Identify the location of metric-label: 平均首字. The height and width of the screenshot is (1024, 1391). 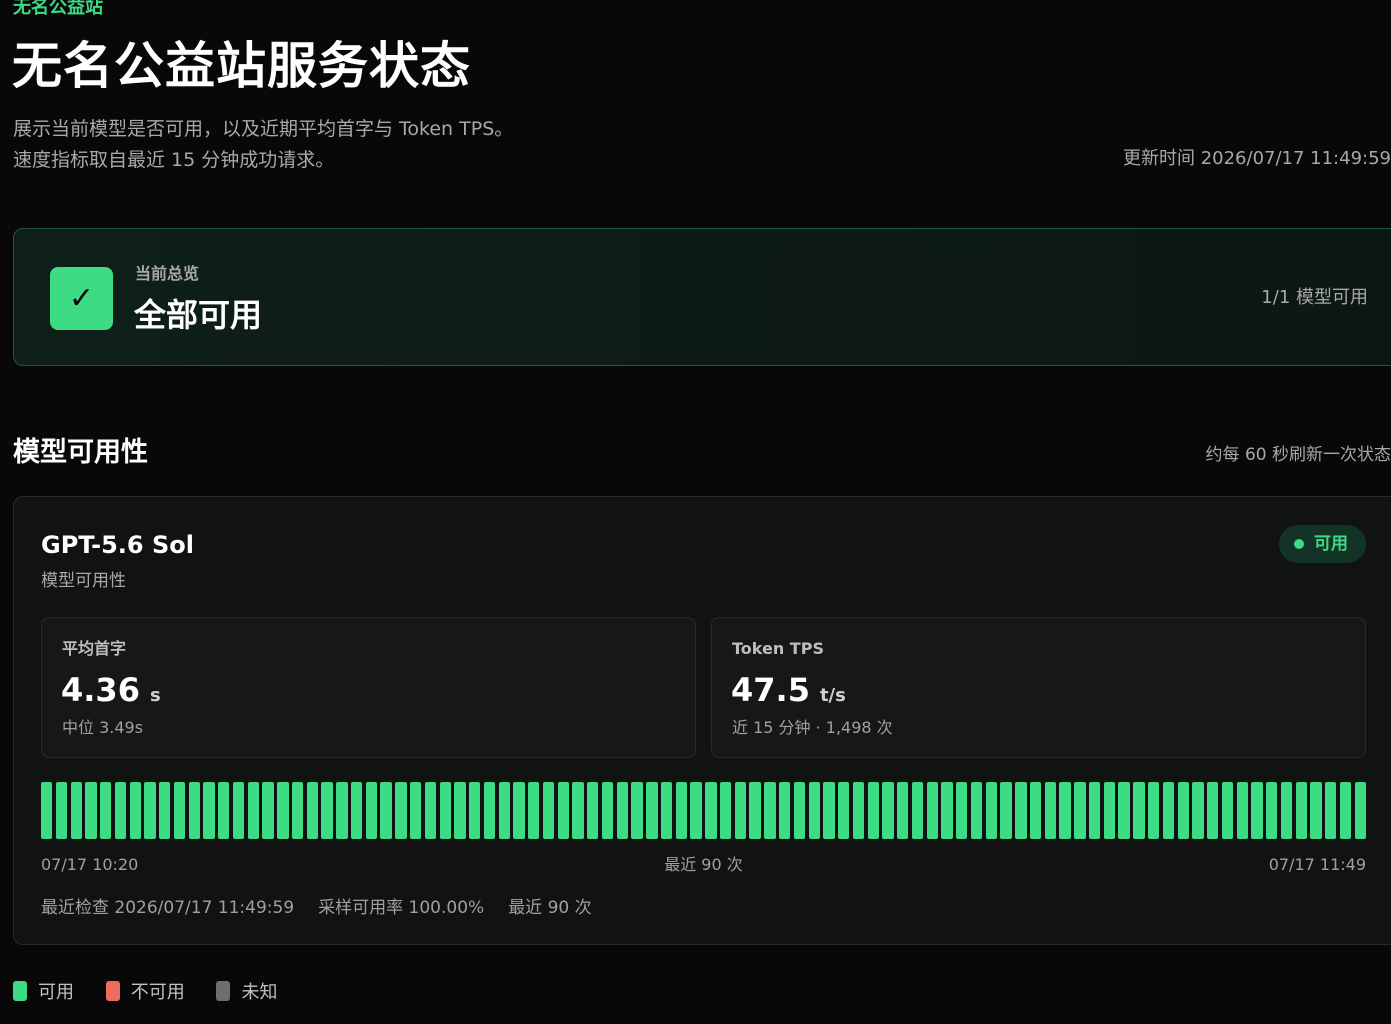
(94, 648).